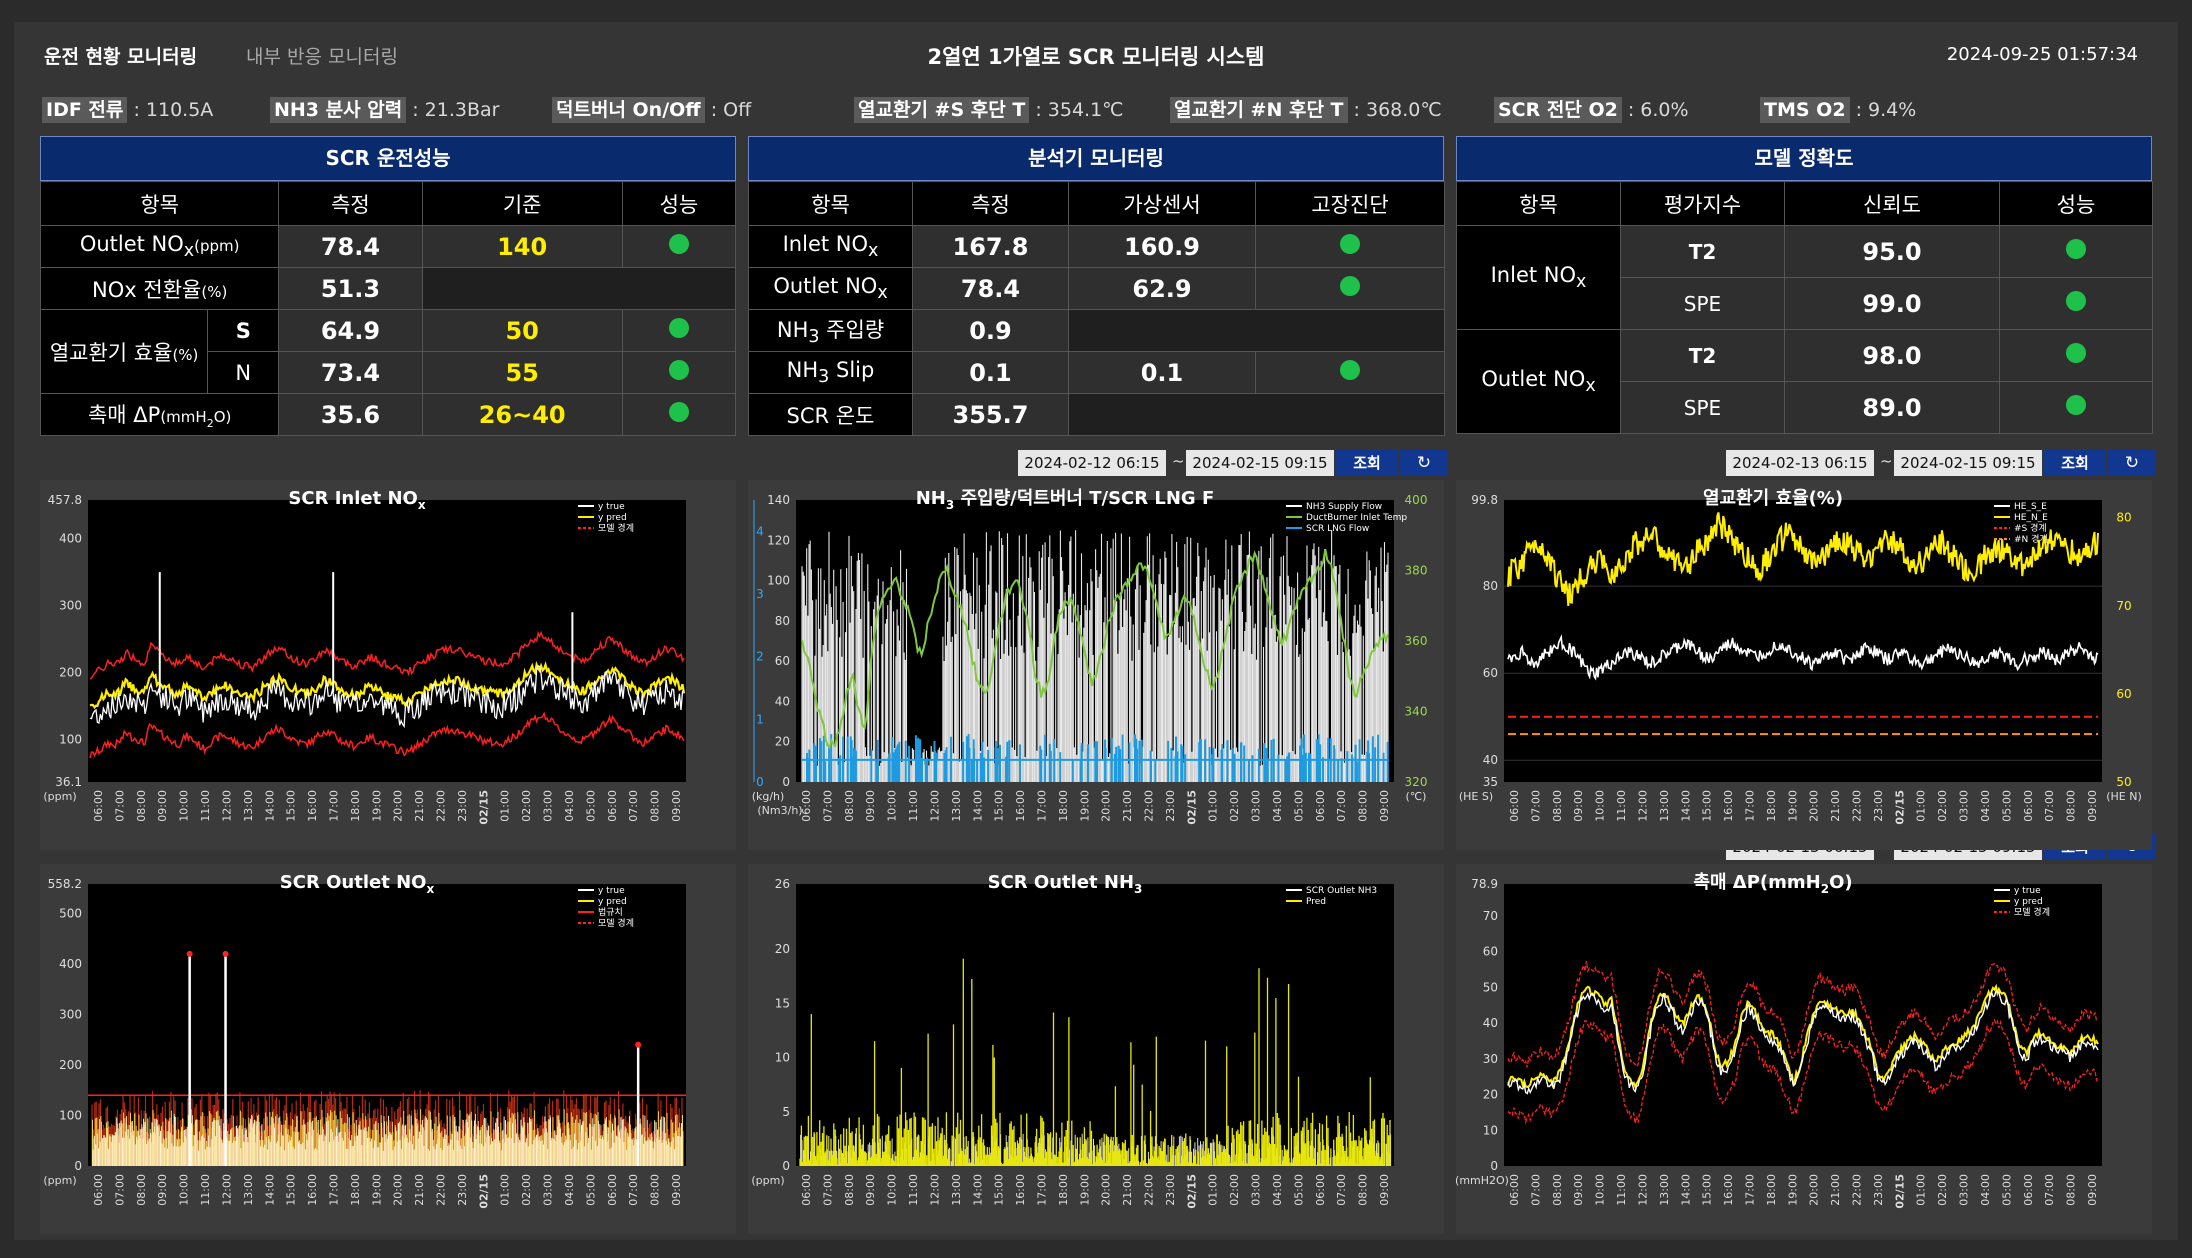 Image resolution: width=2192 pixels, height=1258 pixels. What do you see at coordinates (127, 110) in the screenshot?
I see `kpi-idf-current: IDF 전류 : 110.5A` at bounding box center [127, 110].